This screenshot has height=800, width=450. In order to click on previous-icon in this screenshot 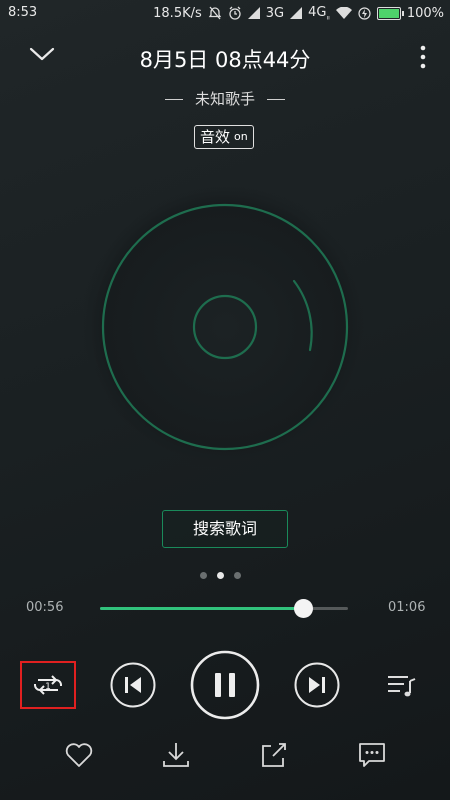, I will do `click(133, 685)`.